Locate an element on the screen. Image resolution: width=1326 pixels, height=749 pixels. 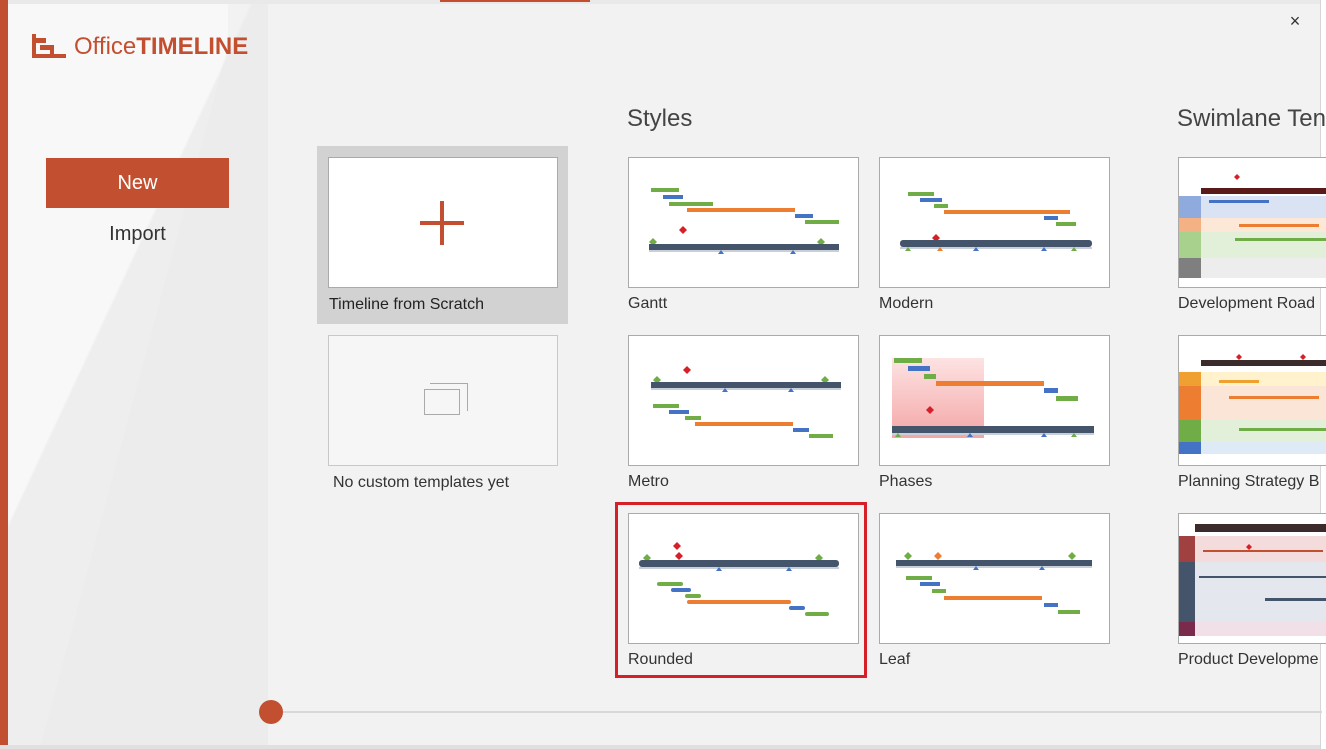
custom-templates-card is located at coordinates (443, 400).